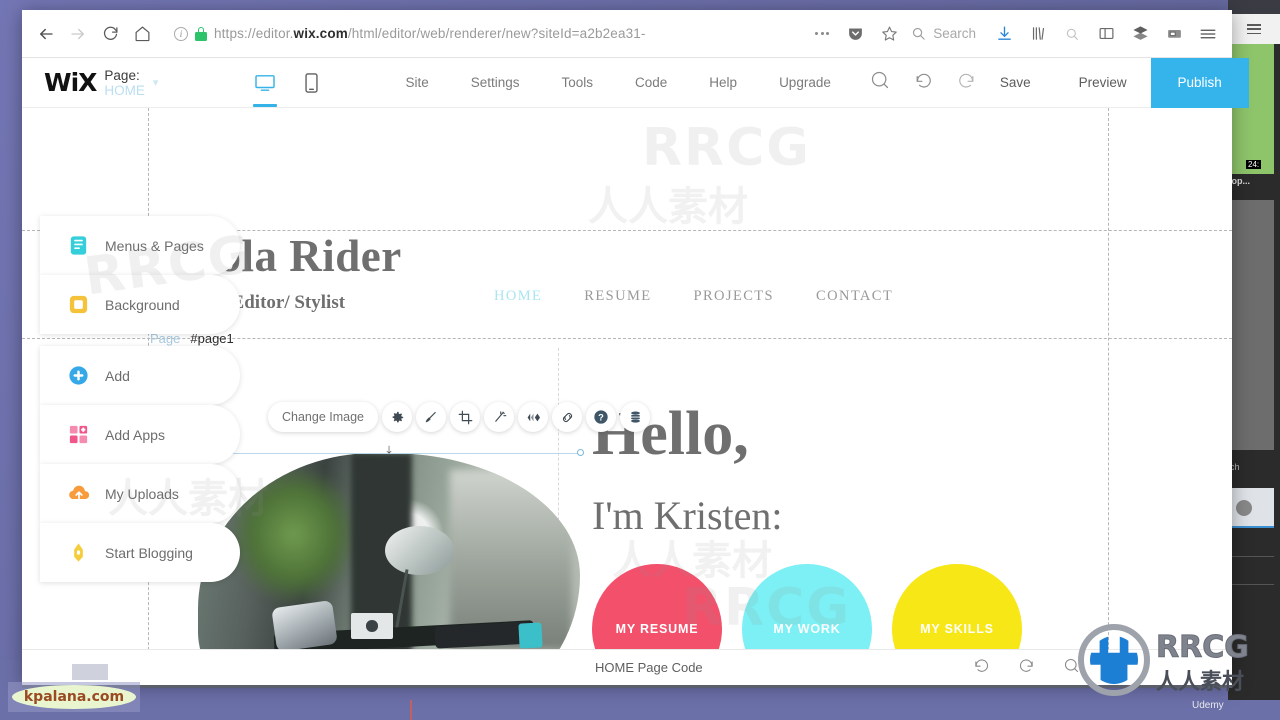 The height and width of the screenshot is (720, 1280). Describe the element at coordinates (1203, 648) in the screenshot. I see `logo-text: RRCG` at that location.